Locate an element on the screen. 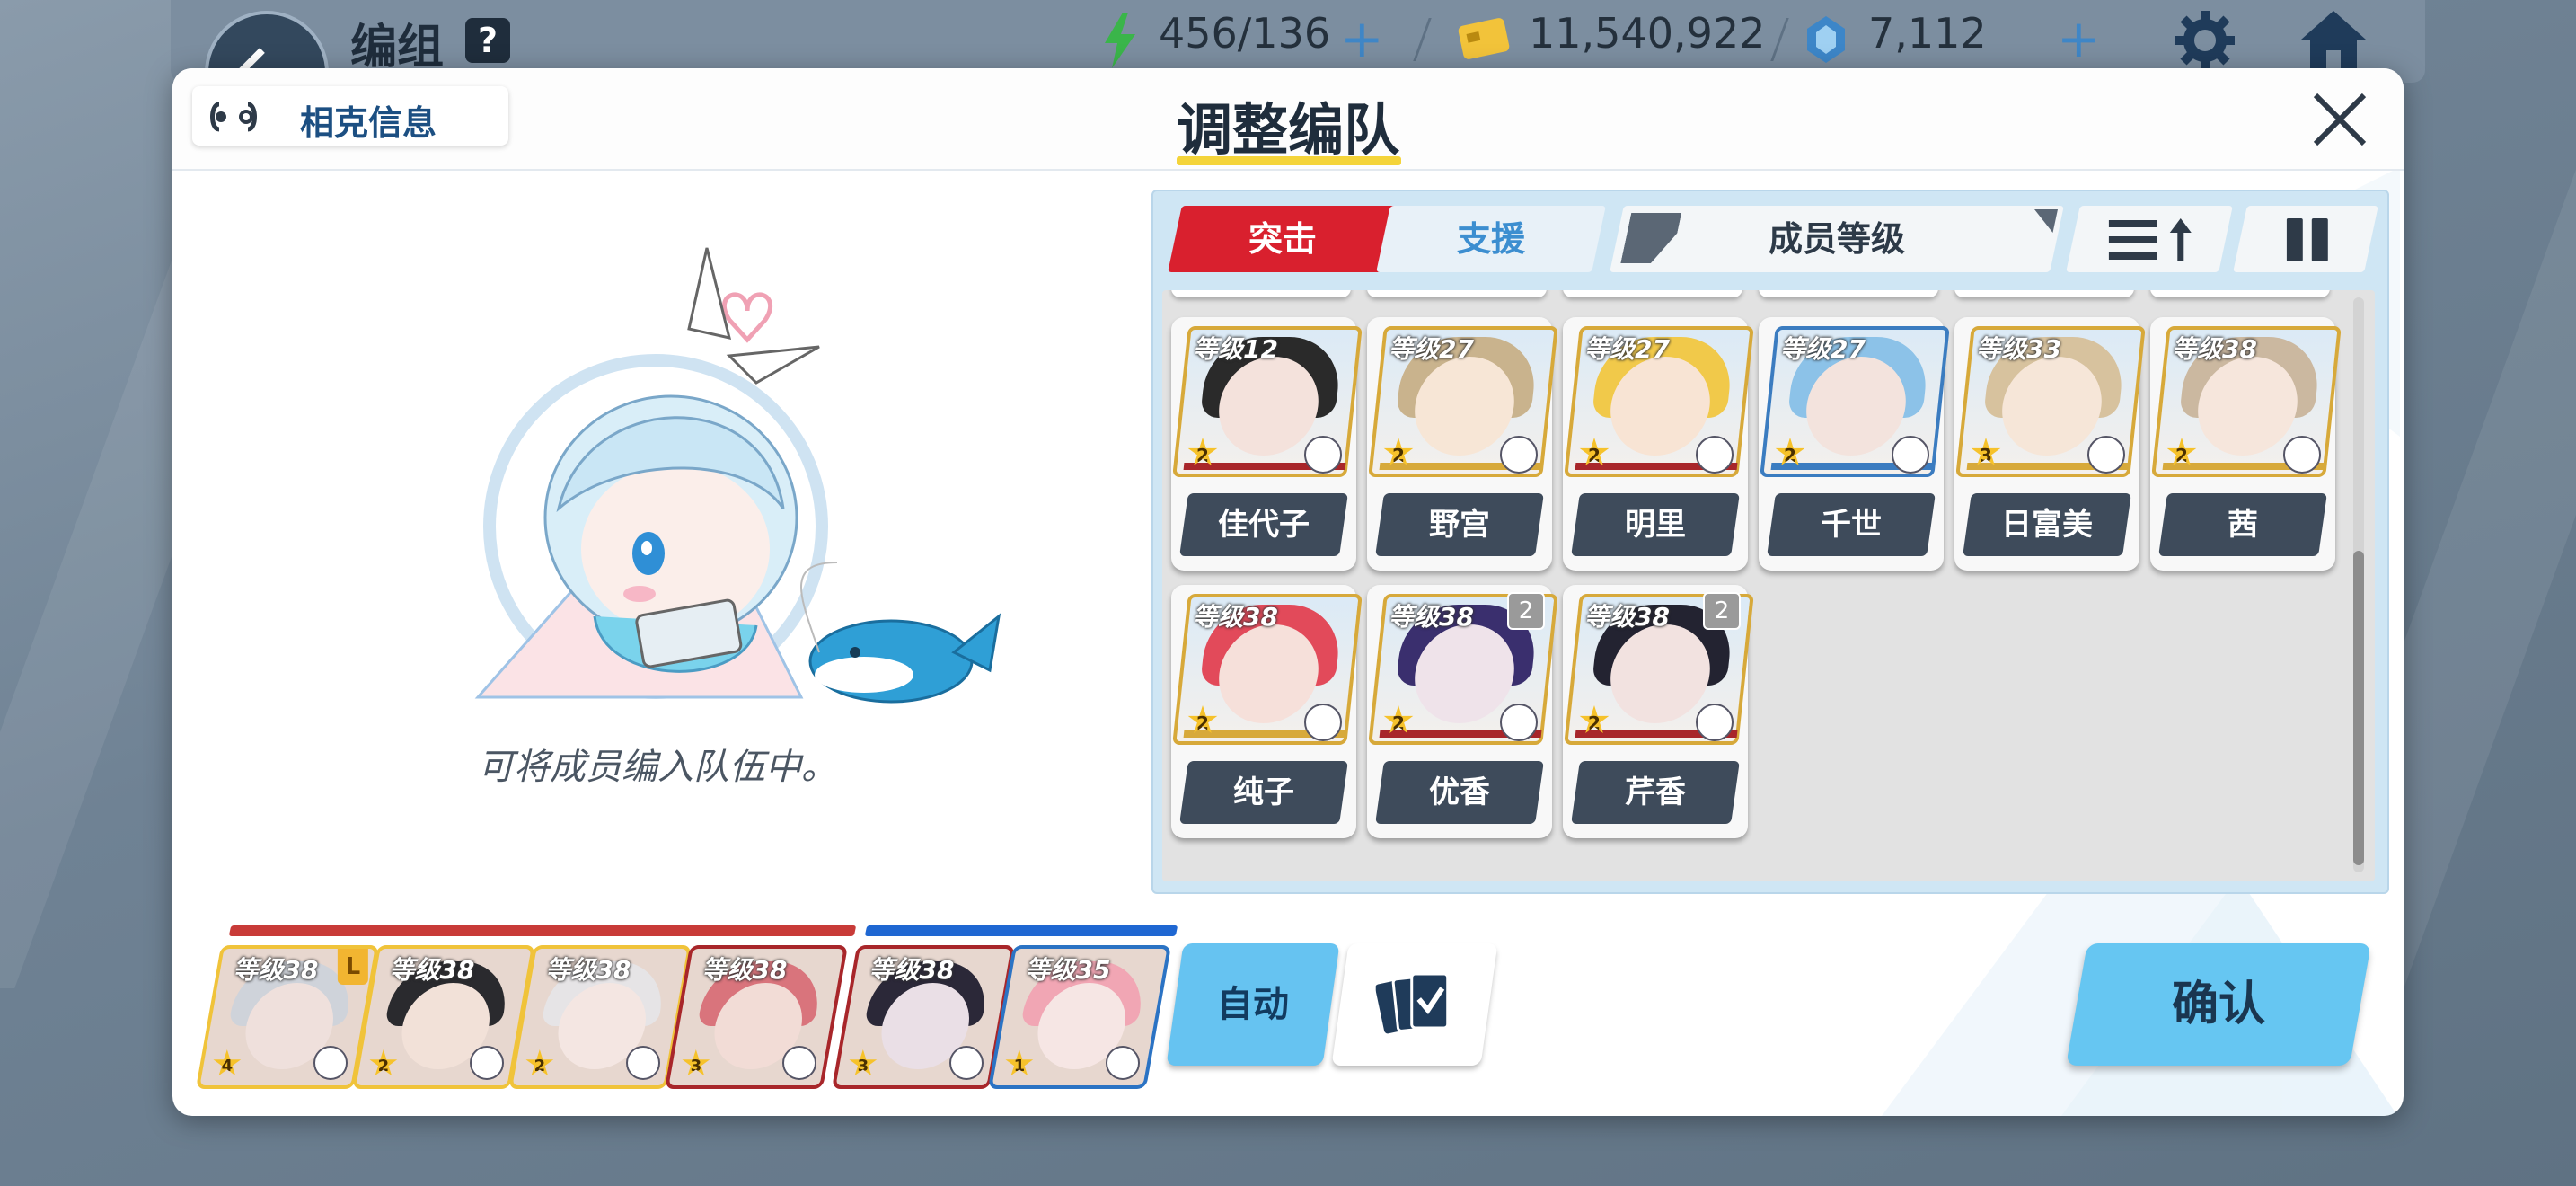 Image resolution: width=2576 pixels, height=1186 pixels. star-icon: 4 is located at coordinates (227, 1063).